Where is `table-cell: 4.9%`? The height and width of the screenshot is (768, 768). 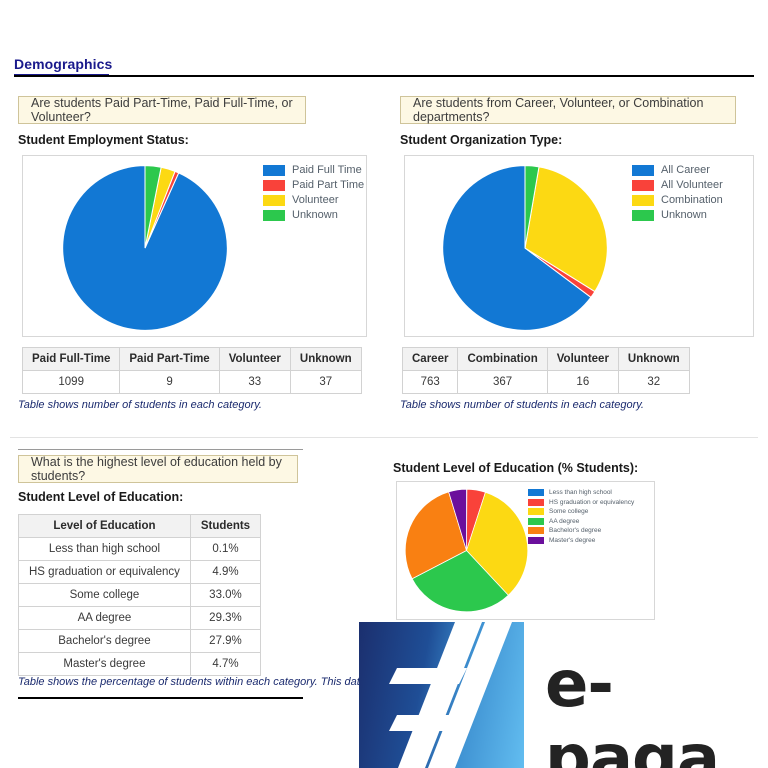 table-cell: 4.9% is located at coordinates (225, 572).